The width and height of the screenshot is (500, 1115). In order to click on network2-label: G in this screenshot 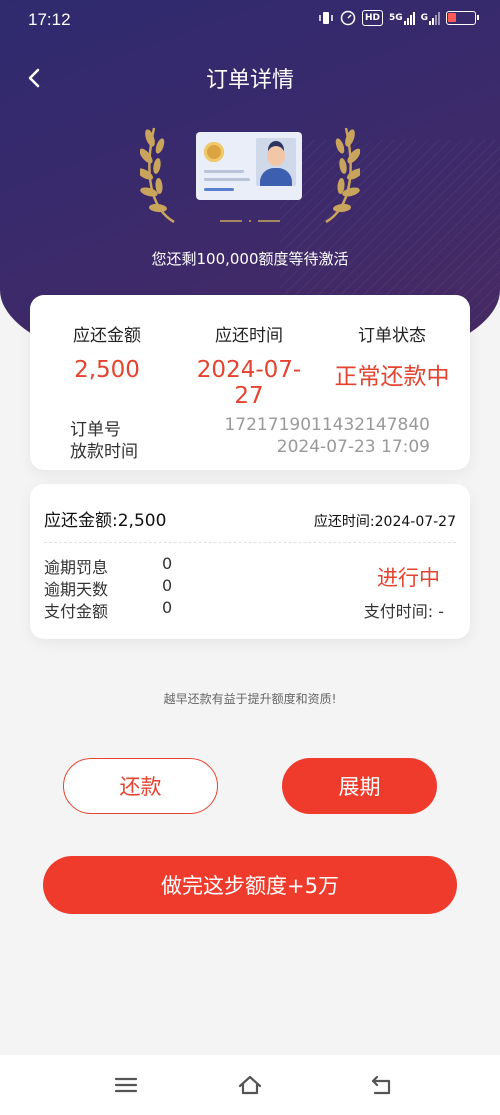, I will do `click(424, 18)`.